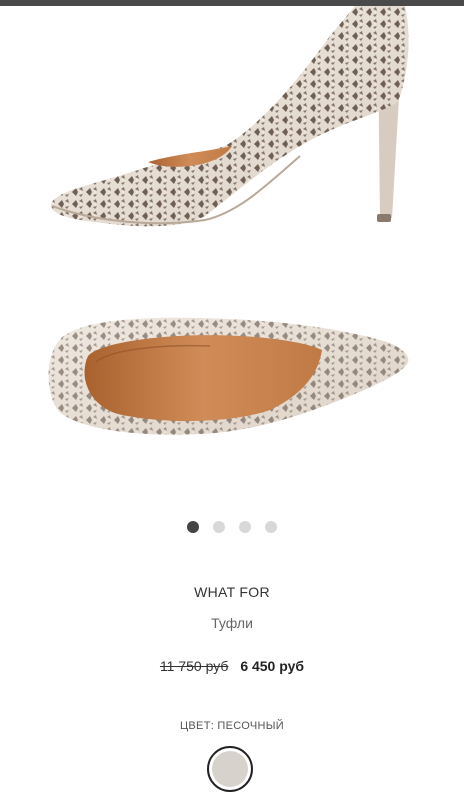 This screenshot has height=800, width=464. I want to click on product-brand: WHAT FOR, so click(232, 592).